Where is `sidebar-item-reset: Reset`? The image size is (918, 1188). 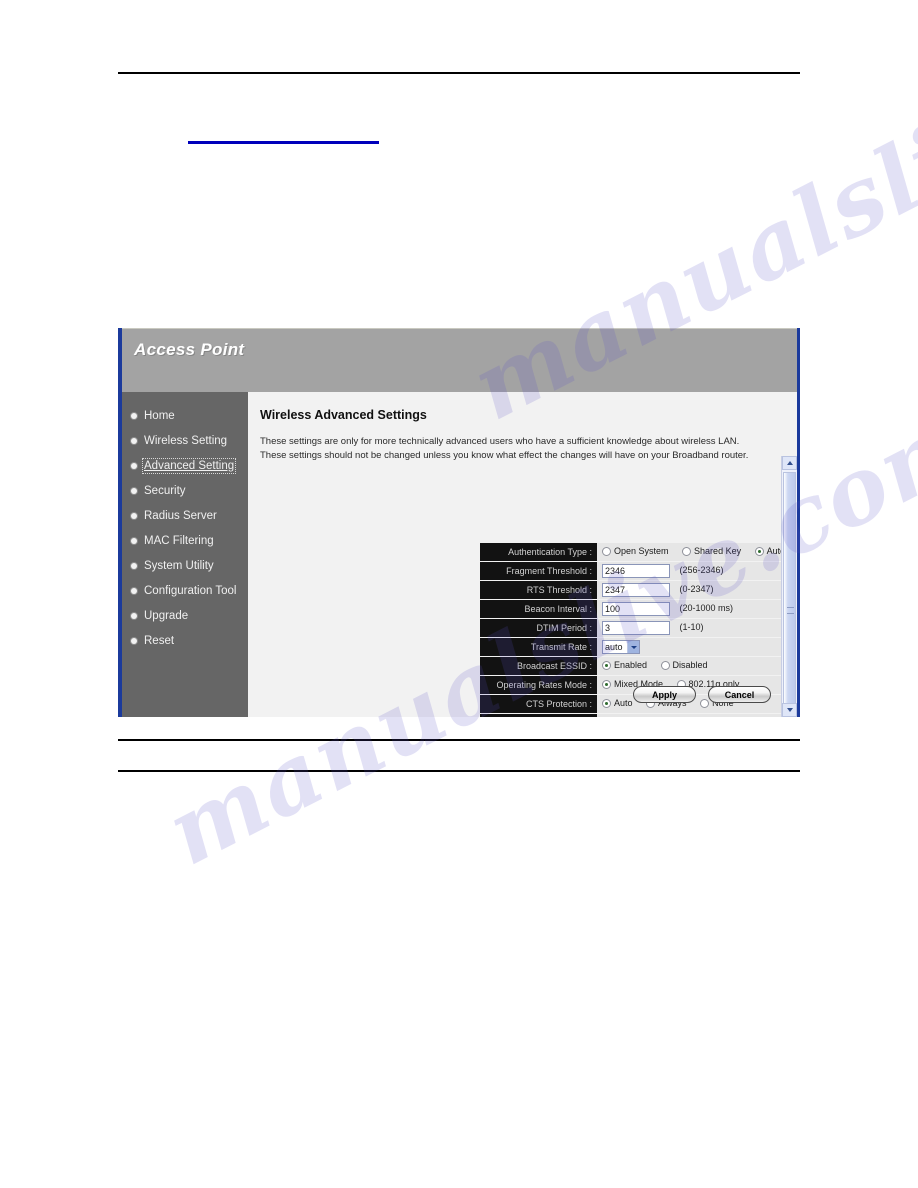 sidebar-item-reset: Reset is located at coordinates (185, 640).